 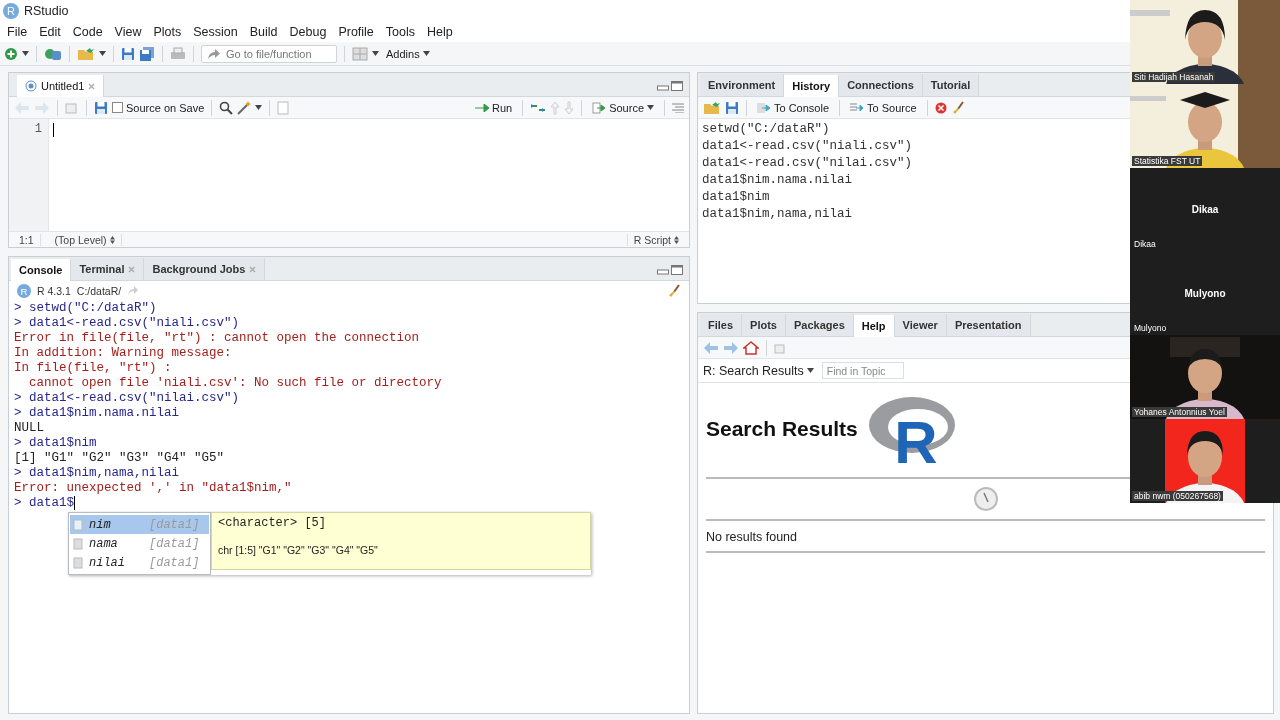 What do you see at coordinates (53, 129) in the screenshot?
I see `text-cursor` at bounding box center [53, 129].